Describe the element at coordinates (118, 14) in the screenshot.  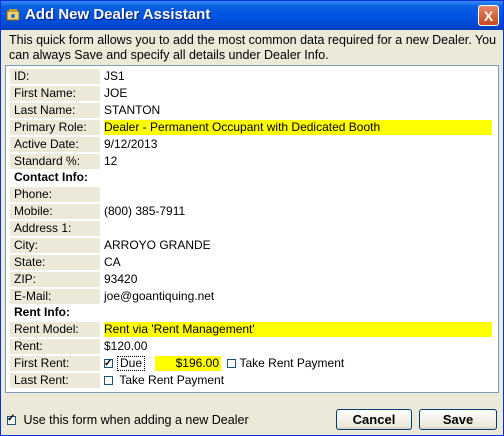
I see `window-title: Add New Dealer Assistant` at that location.